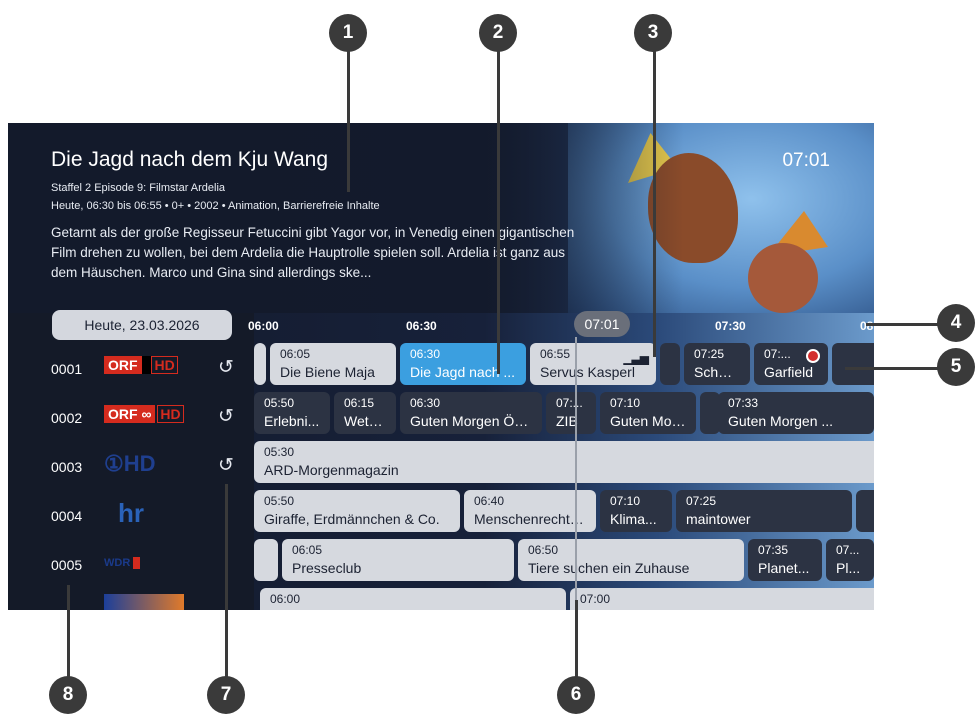 Image resolution: width=975 pixels, height=715 pixels. Describe the element at coordinates (636, 358) in the screenshot. I see `audio-bars-icon: ▁▃▅` at that location.